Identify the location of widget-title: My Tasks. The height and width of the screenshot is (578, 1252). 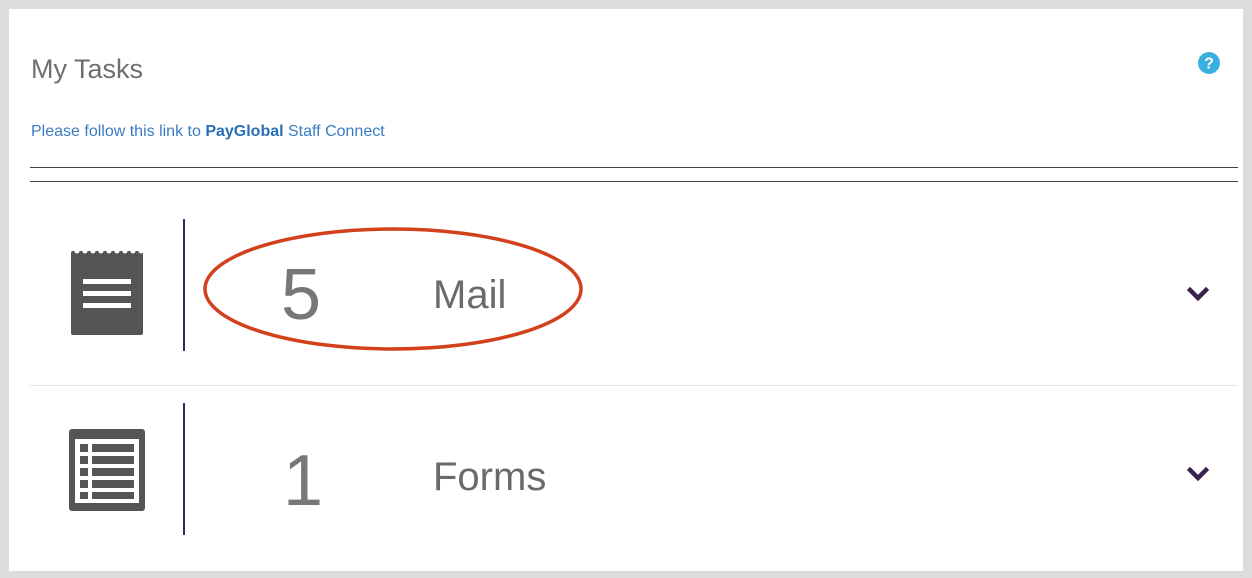
(87, 69).